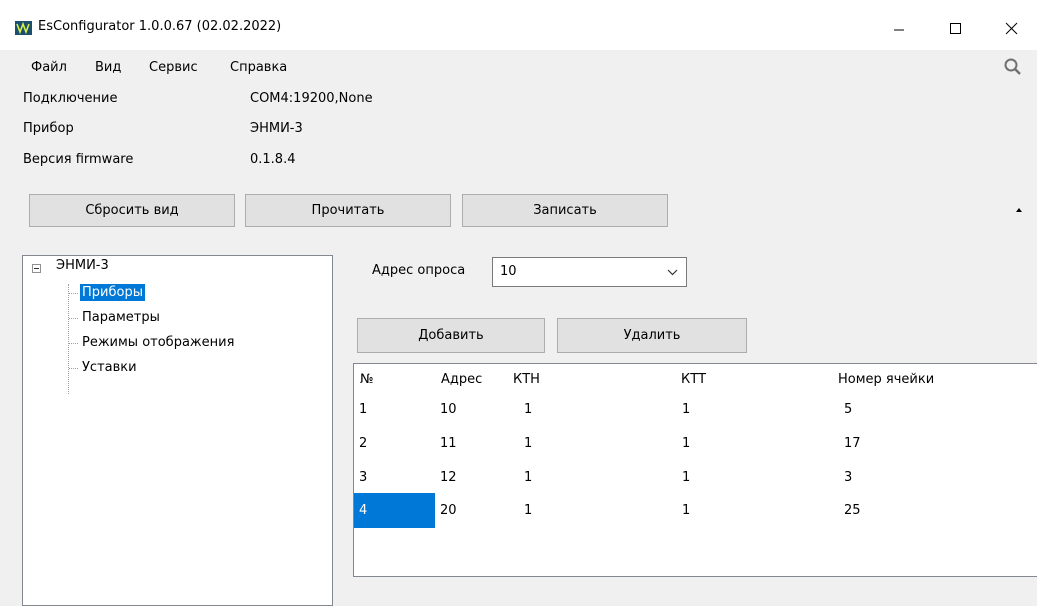 Image resolution: width=1037 pixels, height=606 pixels. What do you see at coordinates (23, 28) in the screenshot?
I see `app-logo-icon` at bounding box center [23, 28].